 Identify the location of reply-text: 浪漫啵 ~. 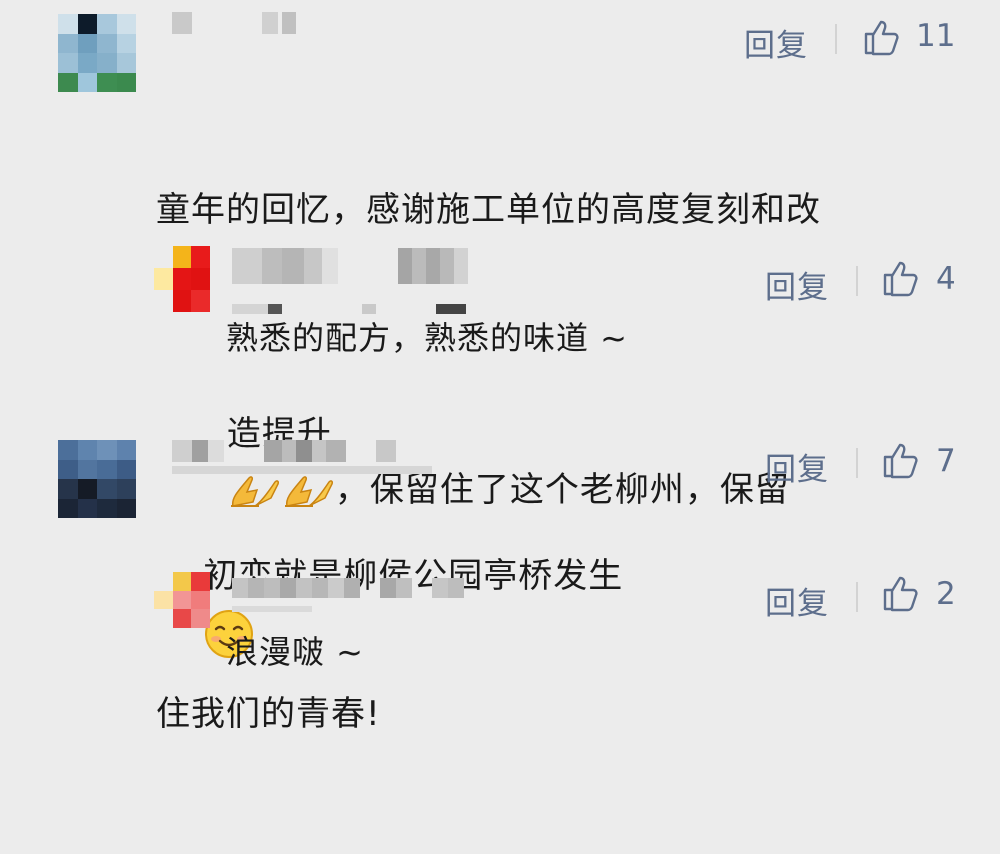
(295, 652).